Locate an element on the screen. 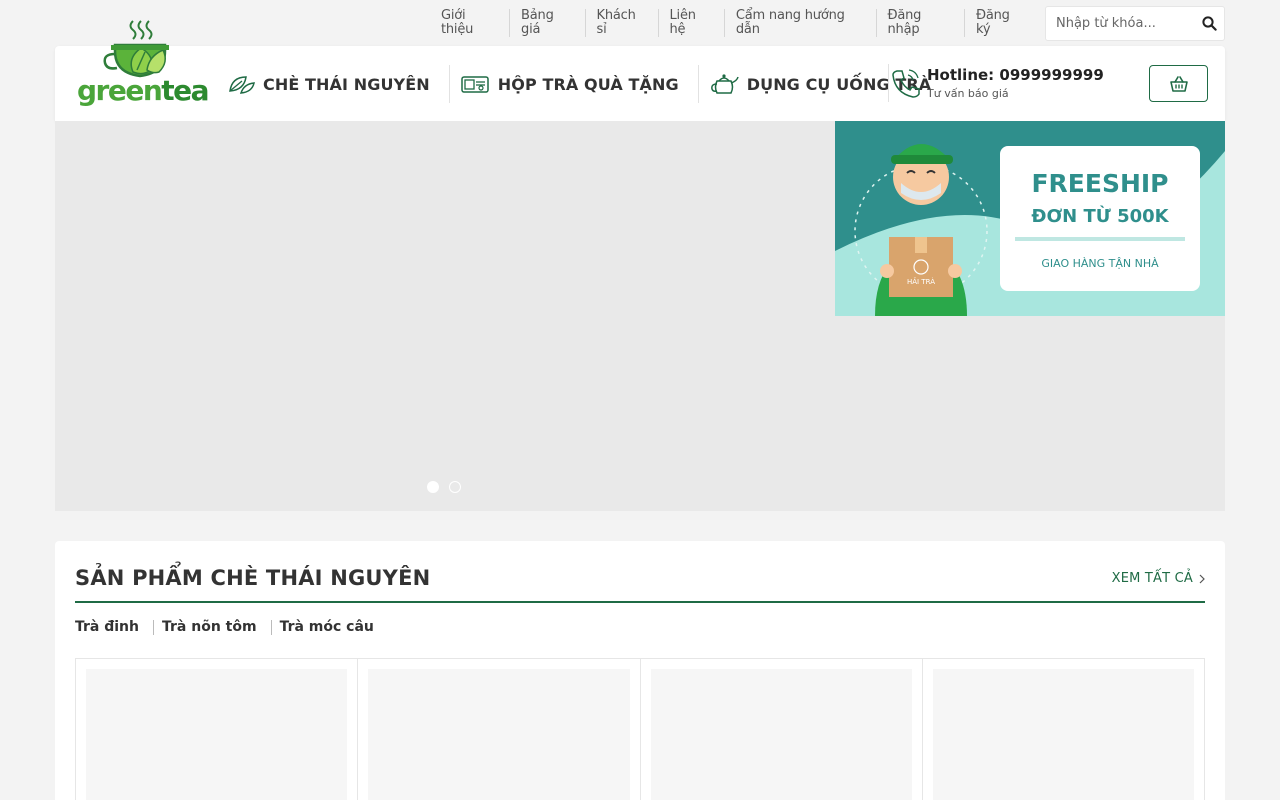  slider-dots is located at coordinates (449, 487).